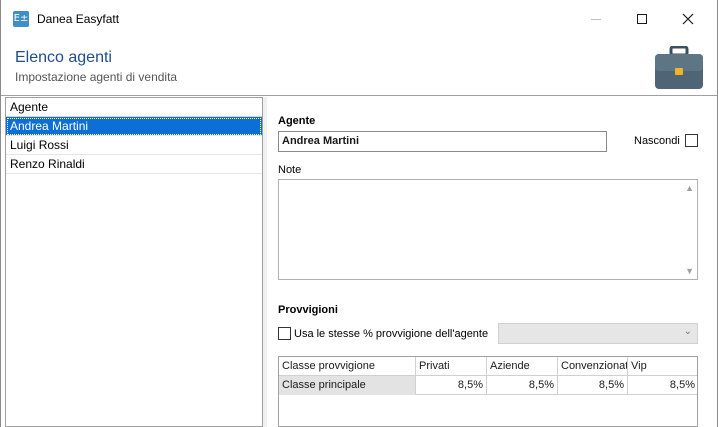 The image size is (718, 427). Describe the element at coordinates (593, 366) in the screenshot. I see `column-header: Convenzionati` at that location.